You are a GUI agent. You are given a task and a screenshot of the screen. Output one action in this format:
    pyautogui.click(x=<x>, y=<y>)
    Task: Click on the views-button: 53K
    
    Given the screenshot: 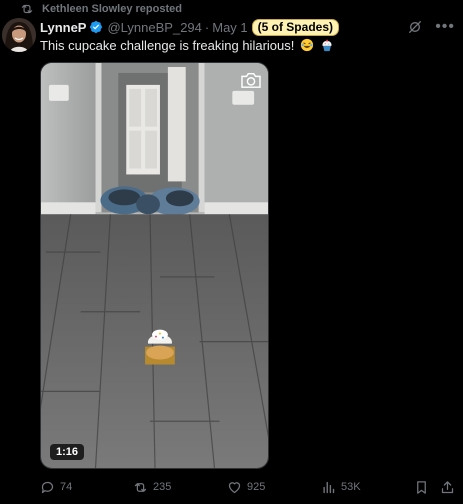 What is the action you would take?
    pyautogui.click(x=341, y=487)
    